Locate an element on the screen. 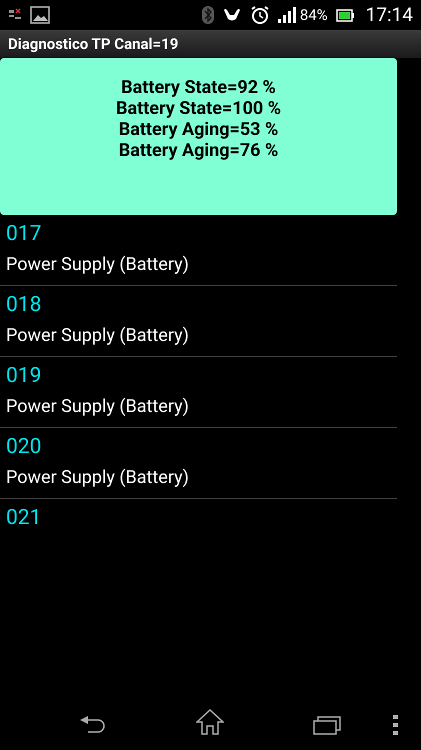  signal-icon is located at coordinates (287, 15).